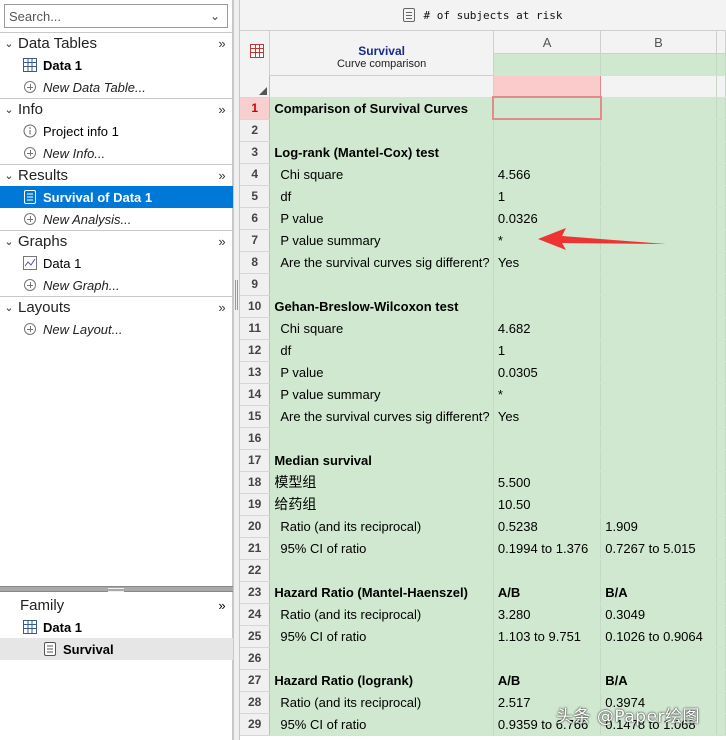  Describe the element at coordinates (547, 196) in the screenshot. I see `value-cell-a: 1` at that location.